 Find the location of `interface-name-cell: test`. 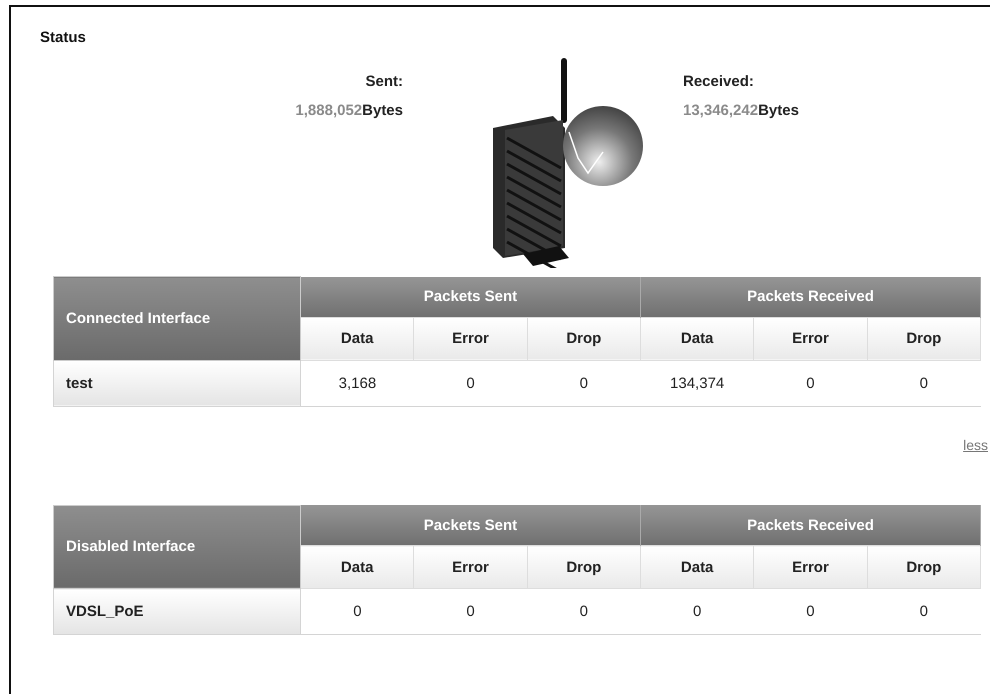

interface-name-cell: test is located at coordinates (177, 383).